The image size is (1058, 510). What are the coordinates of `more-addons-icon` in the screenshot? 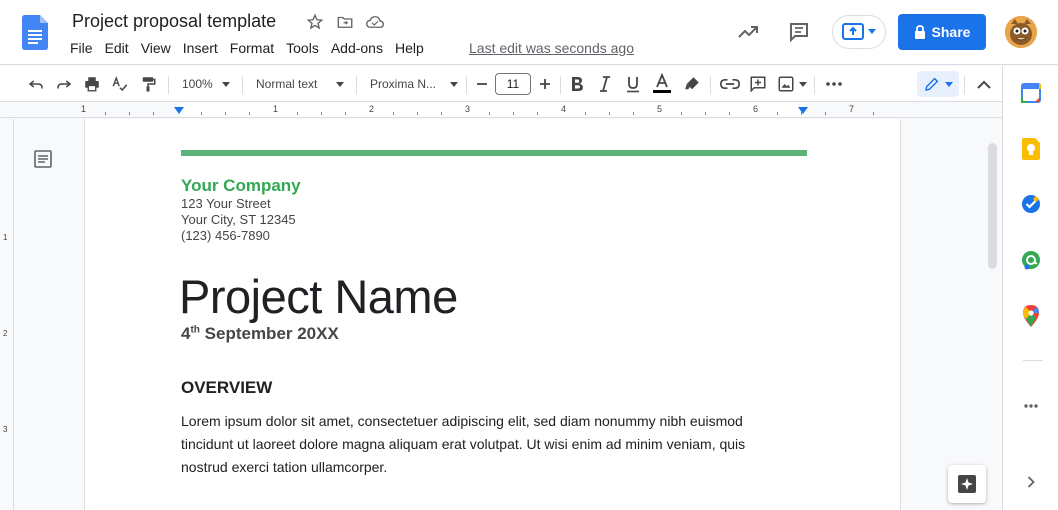 It's located at (1031, 406).